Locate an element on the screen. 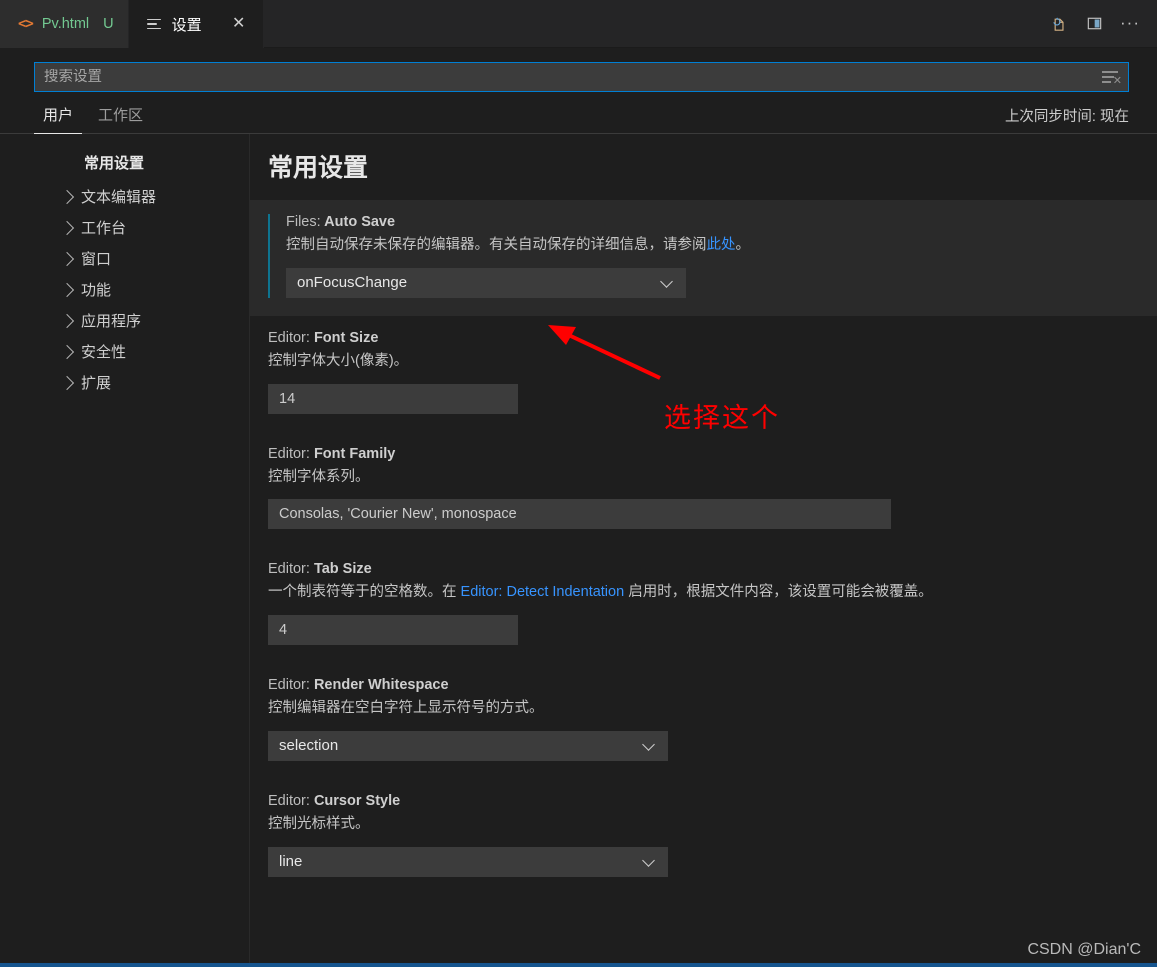 Image resolution: width=1157 pixels, height=967 pixels. setting-name: Cursor Style is located at coordinates (357, 800).